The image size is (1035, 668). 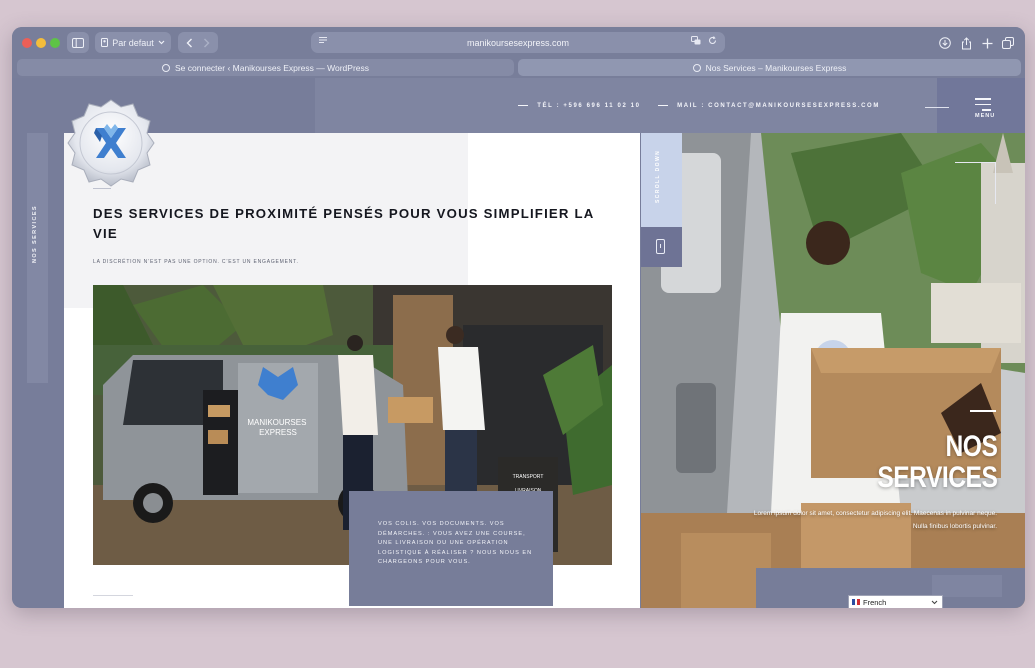 What do you see at coordinates (971, 446) in the screenshot?
I see `hero-title-line1: NOS` at bounding box center [971, 446].